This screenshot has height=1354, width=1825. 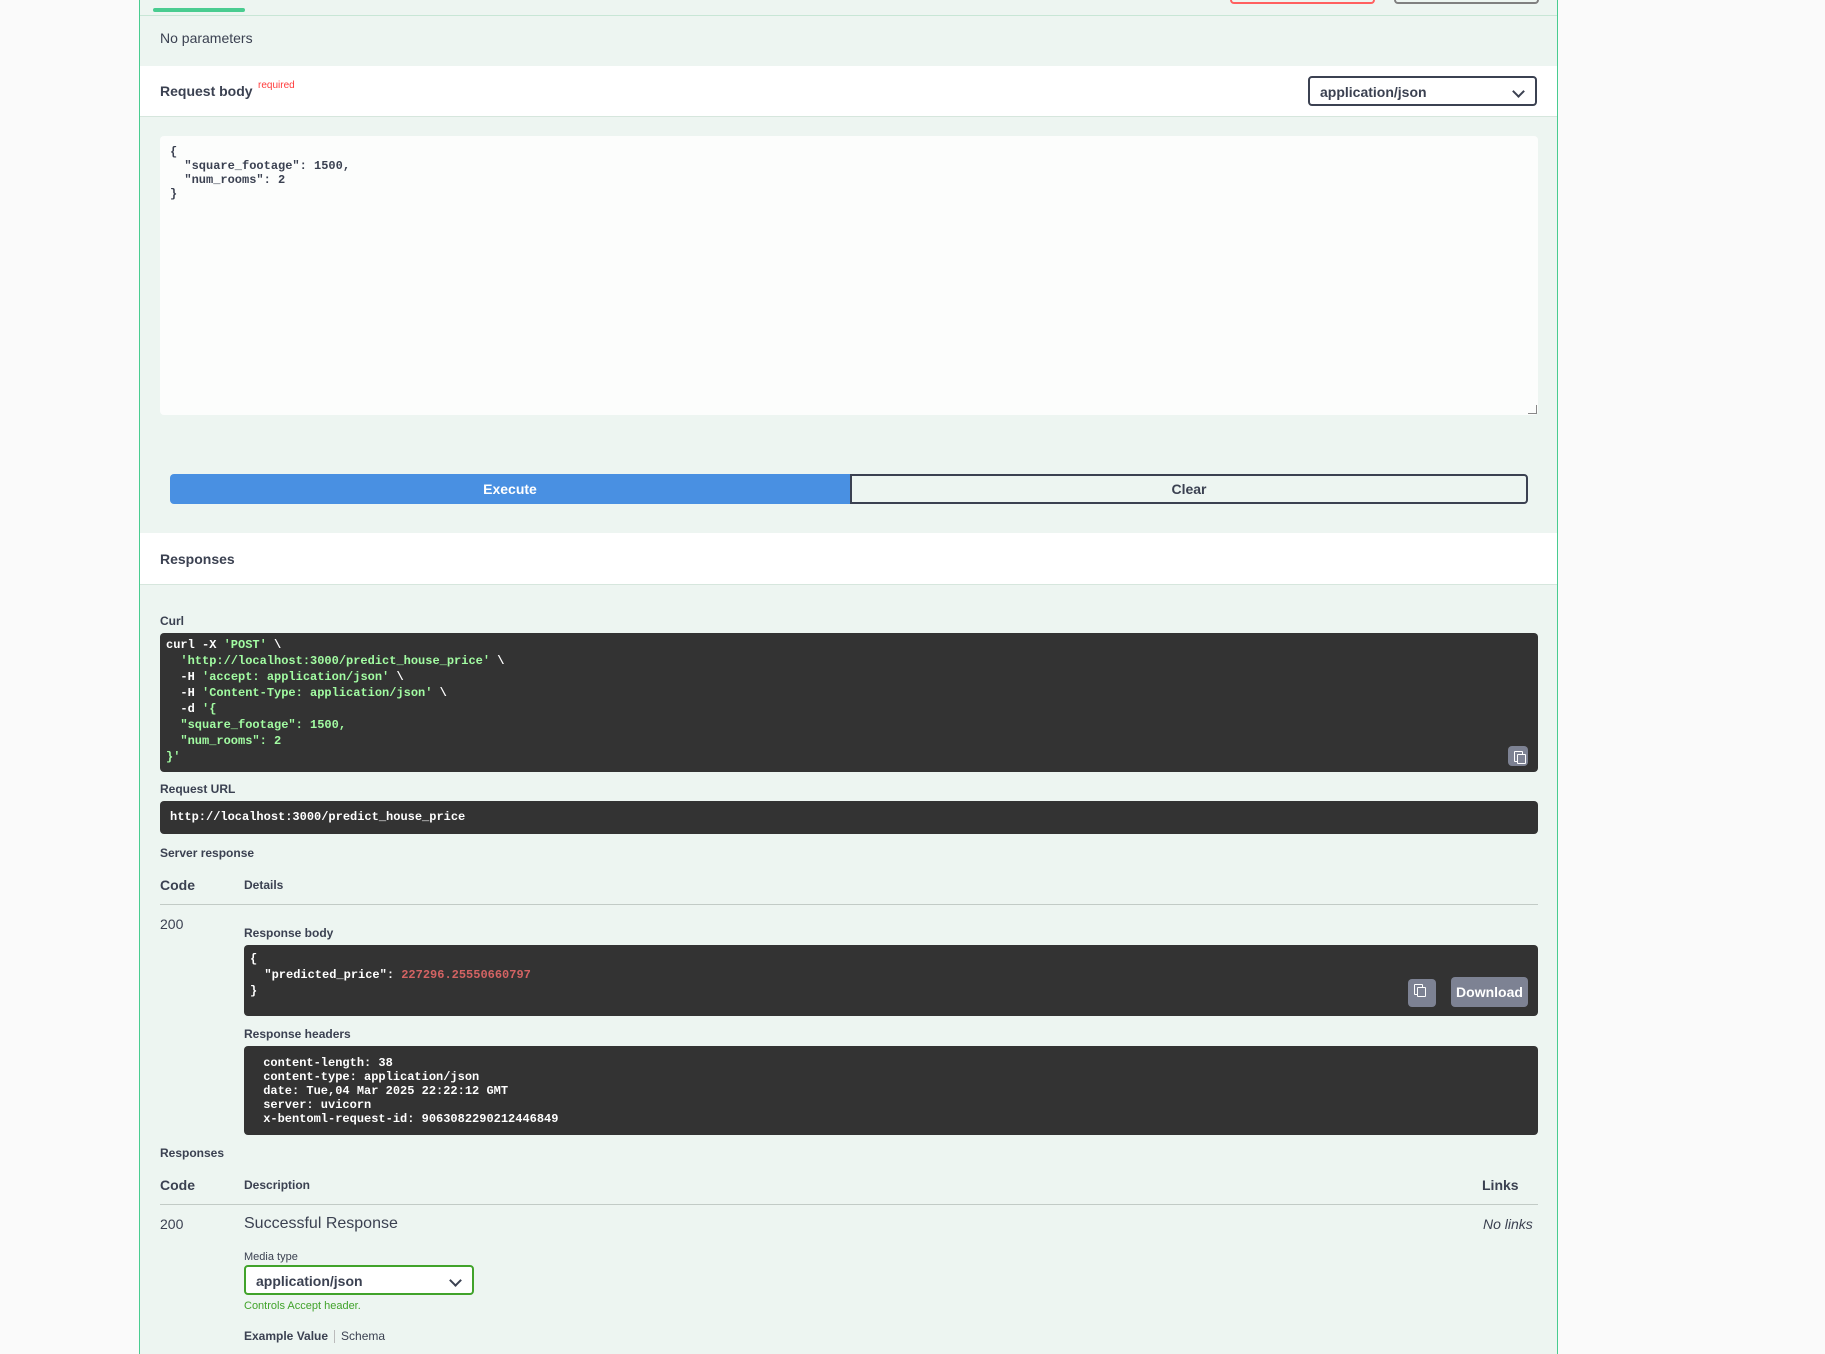 I want to click on responses-label: Responses, so click(x=192, y=1153).